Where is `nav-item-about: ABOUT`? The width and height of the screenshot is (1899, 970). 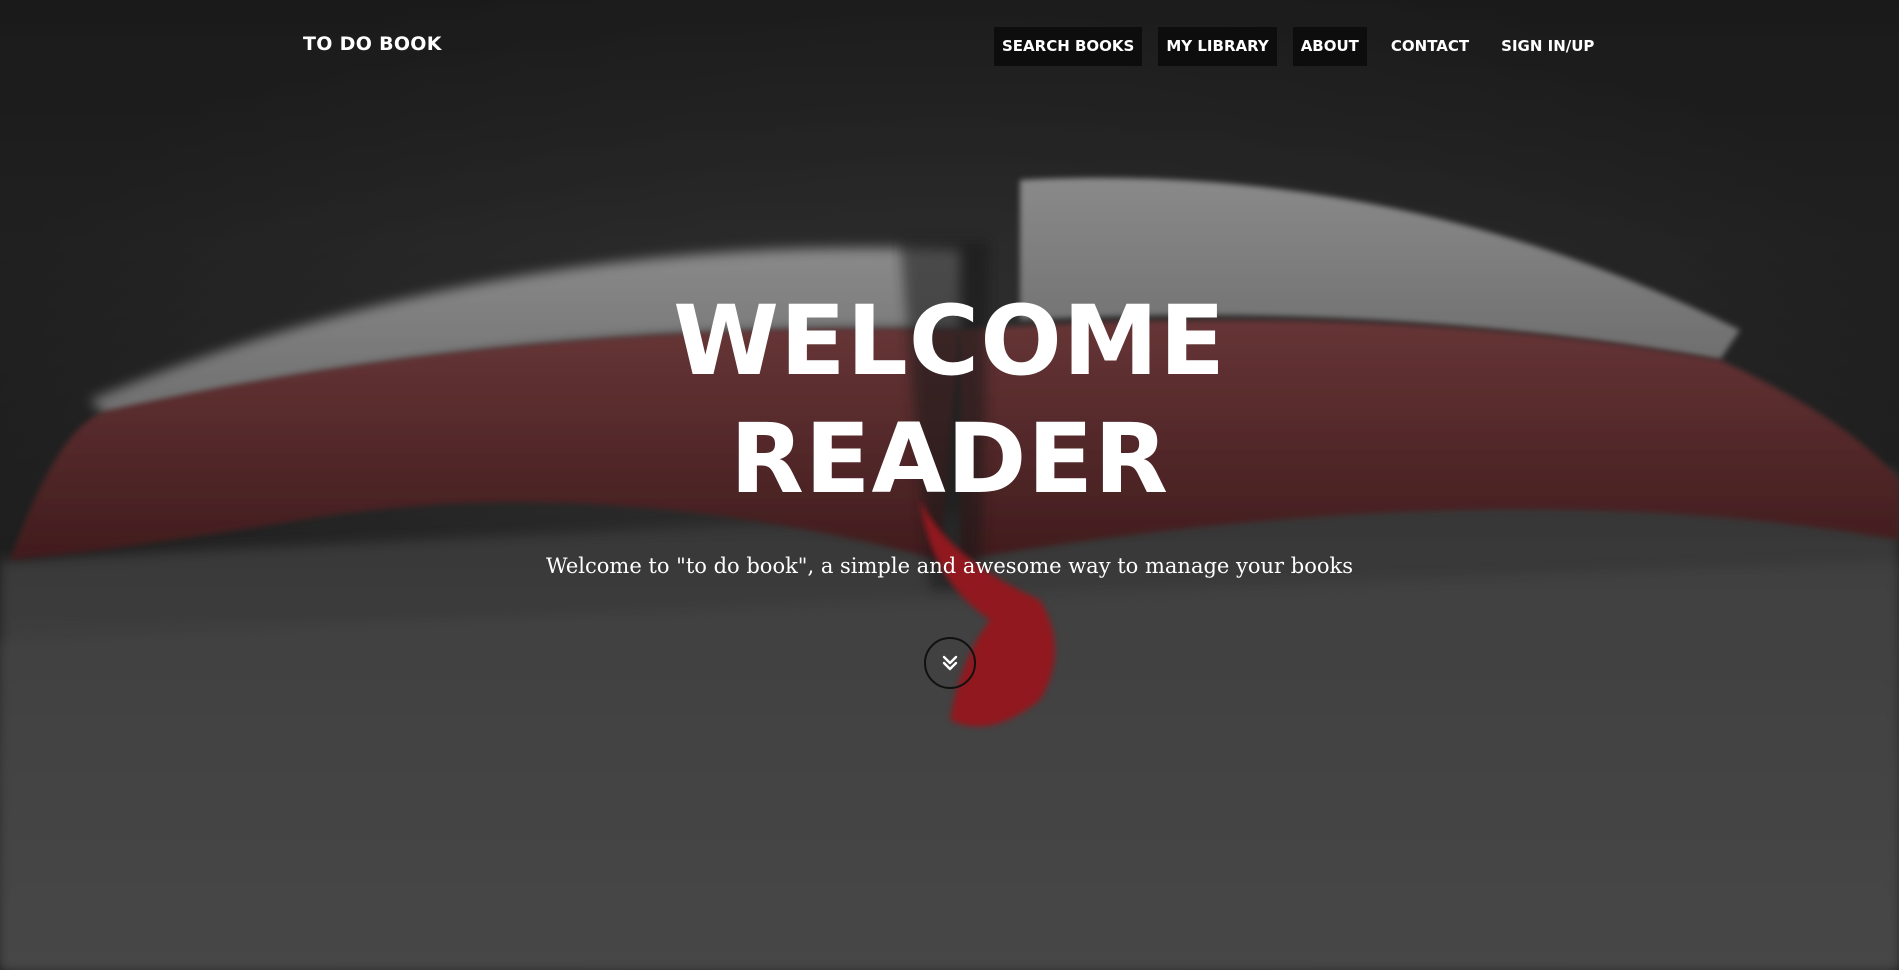
nav-item-about: ABOUT is located at coordinates (1329, 46).